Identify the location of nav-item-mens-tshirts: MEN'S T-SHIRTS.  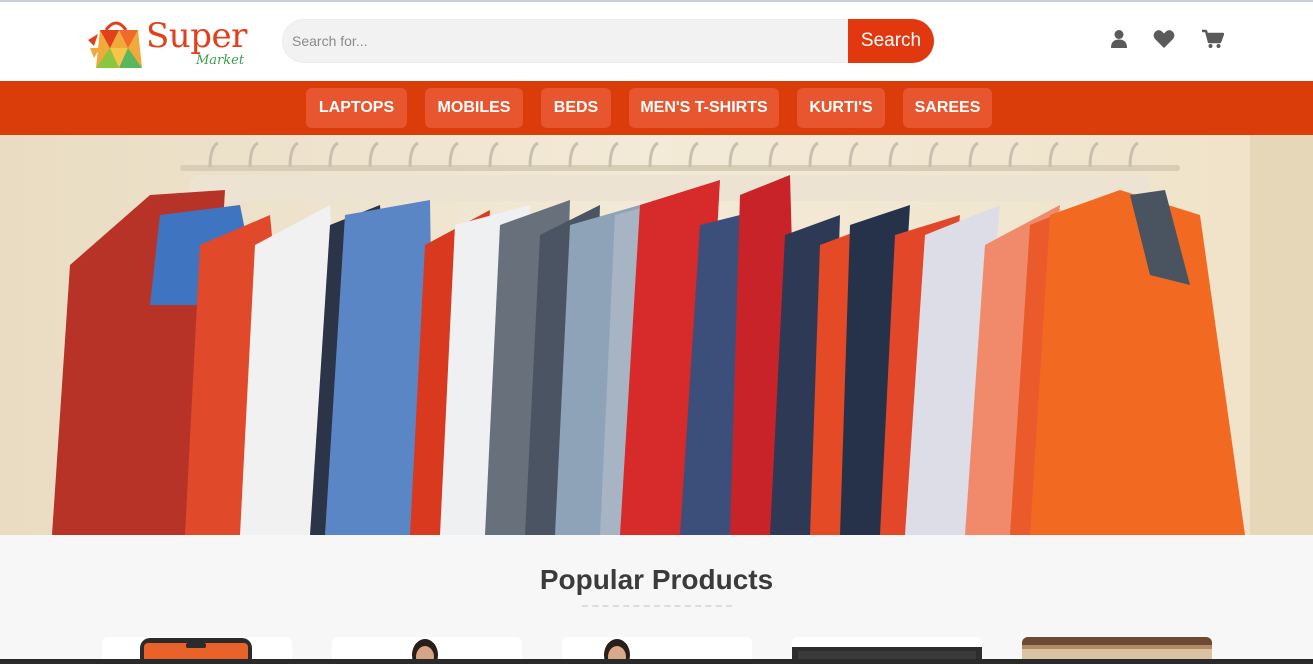
(704, 108).